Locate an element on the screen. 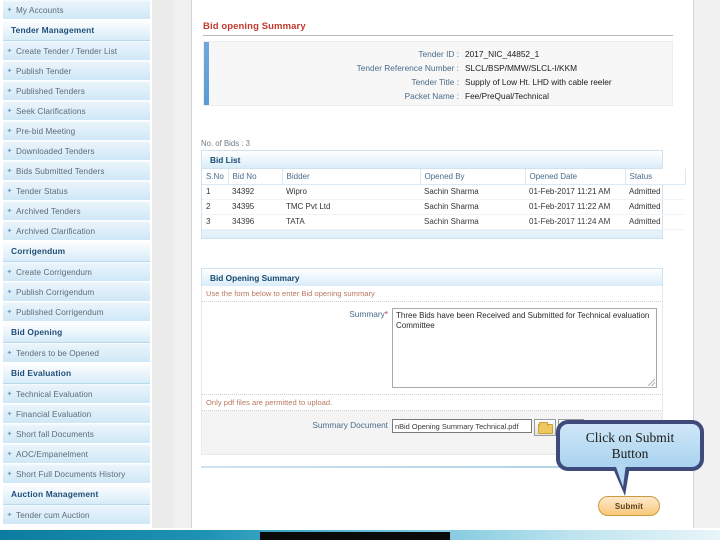 This screenshot has height=540, width=720. sidebar-item-archived-tenders: ✦ Archived Tenders is located at coordinates (76, 211).